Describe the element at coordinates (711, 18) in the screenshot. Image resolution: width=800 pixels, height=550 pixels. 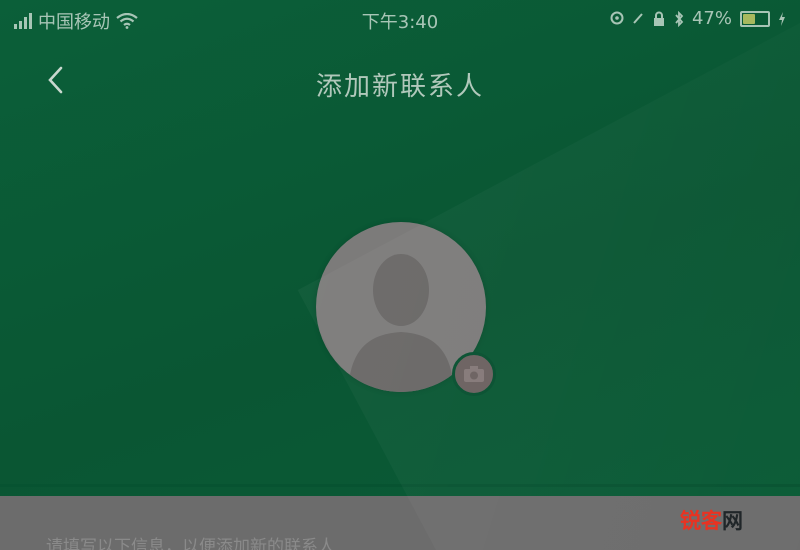
I see `battery-percent: 47%` at that location.